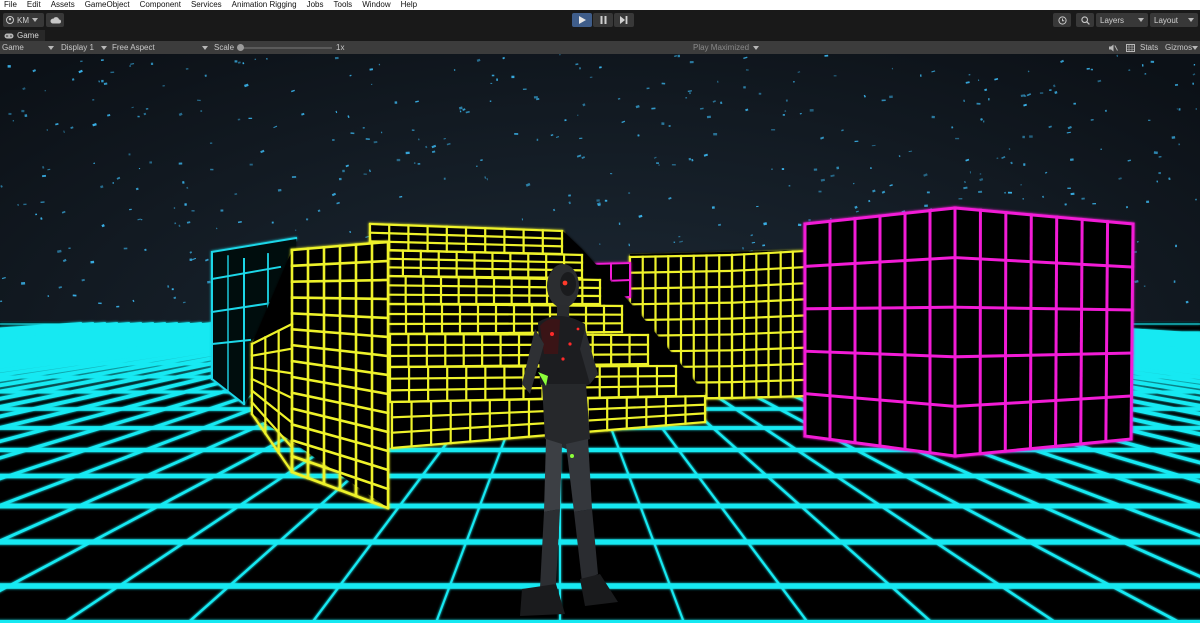 The width and height of the screenshot is (1200, 623). Describe the element at coordinates (726, 47) in the screenshot. I see `play-maximized-dropdown: Play Maximized` at that location.